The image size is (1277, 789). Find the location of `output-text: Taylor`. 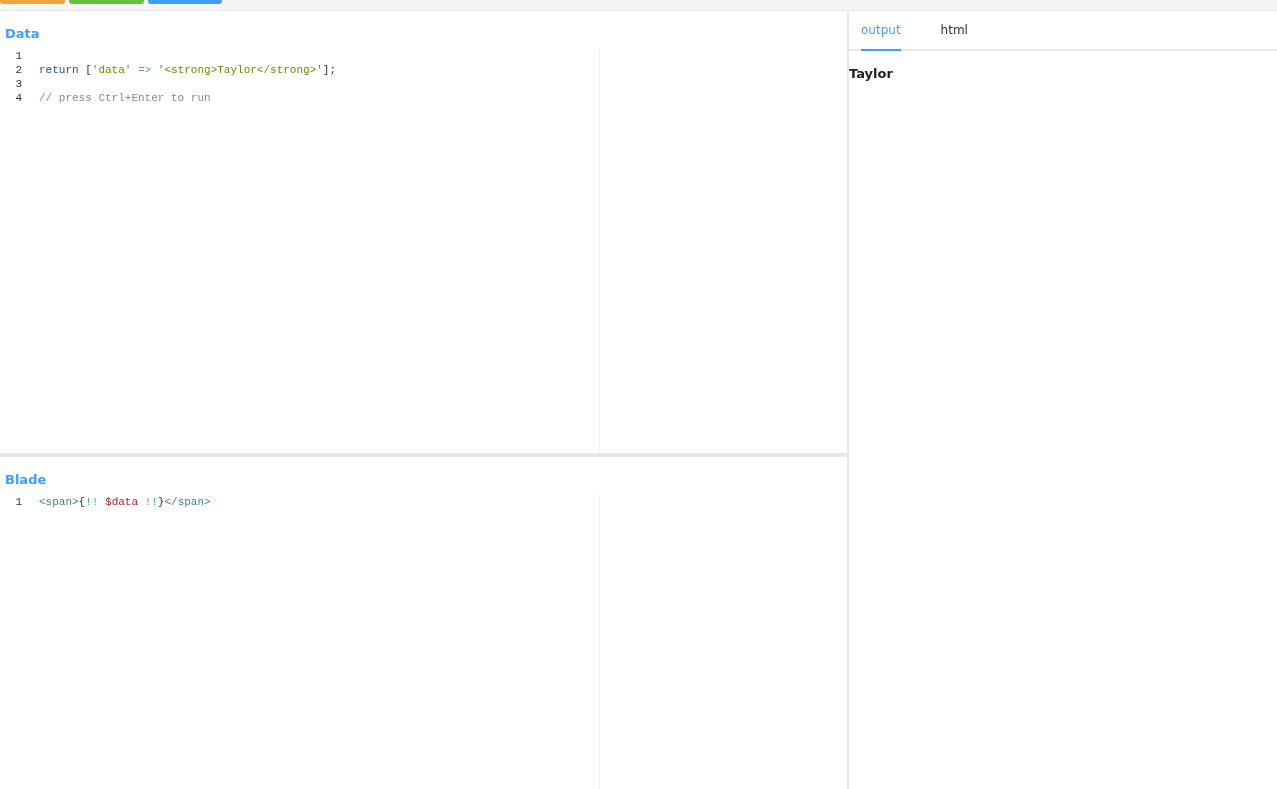

output-text: Taylor is located at coordinates (871, 73).